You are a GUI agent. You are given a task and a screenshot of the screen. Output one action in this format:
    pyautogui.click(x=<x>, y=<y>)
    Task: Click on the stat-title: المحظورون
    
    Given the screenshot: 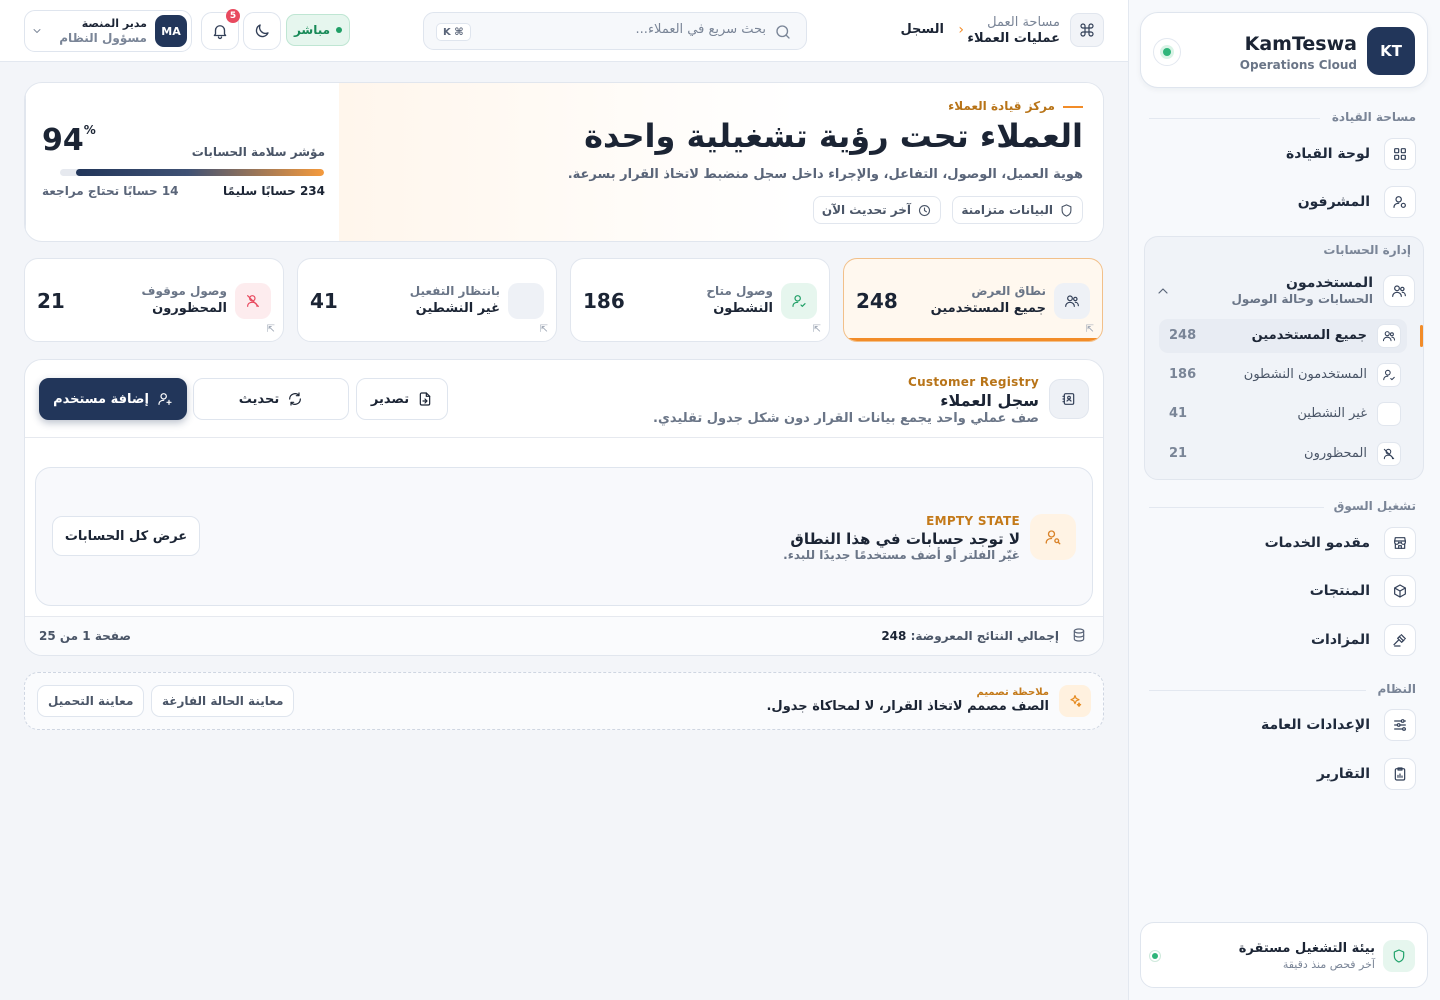 What is the action you would take?
    pyautogui.click(x=189, y=308)
    